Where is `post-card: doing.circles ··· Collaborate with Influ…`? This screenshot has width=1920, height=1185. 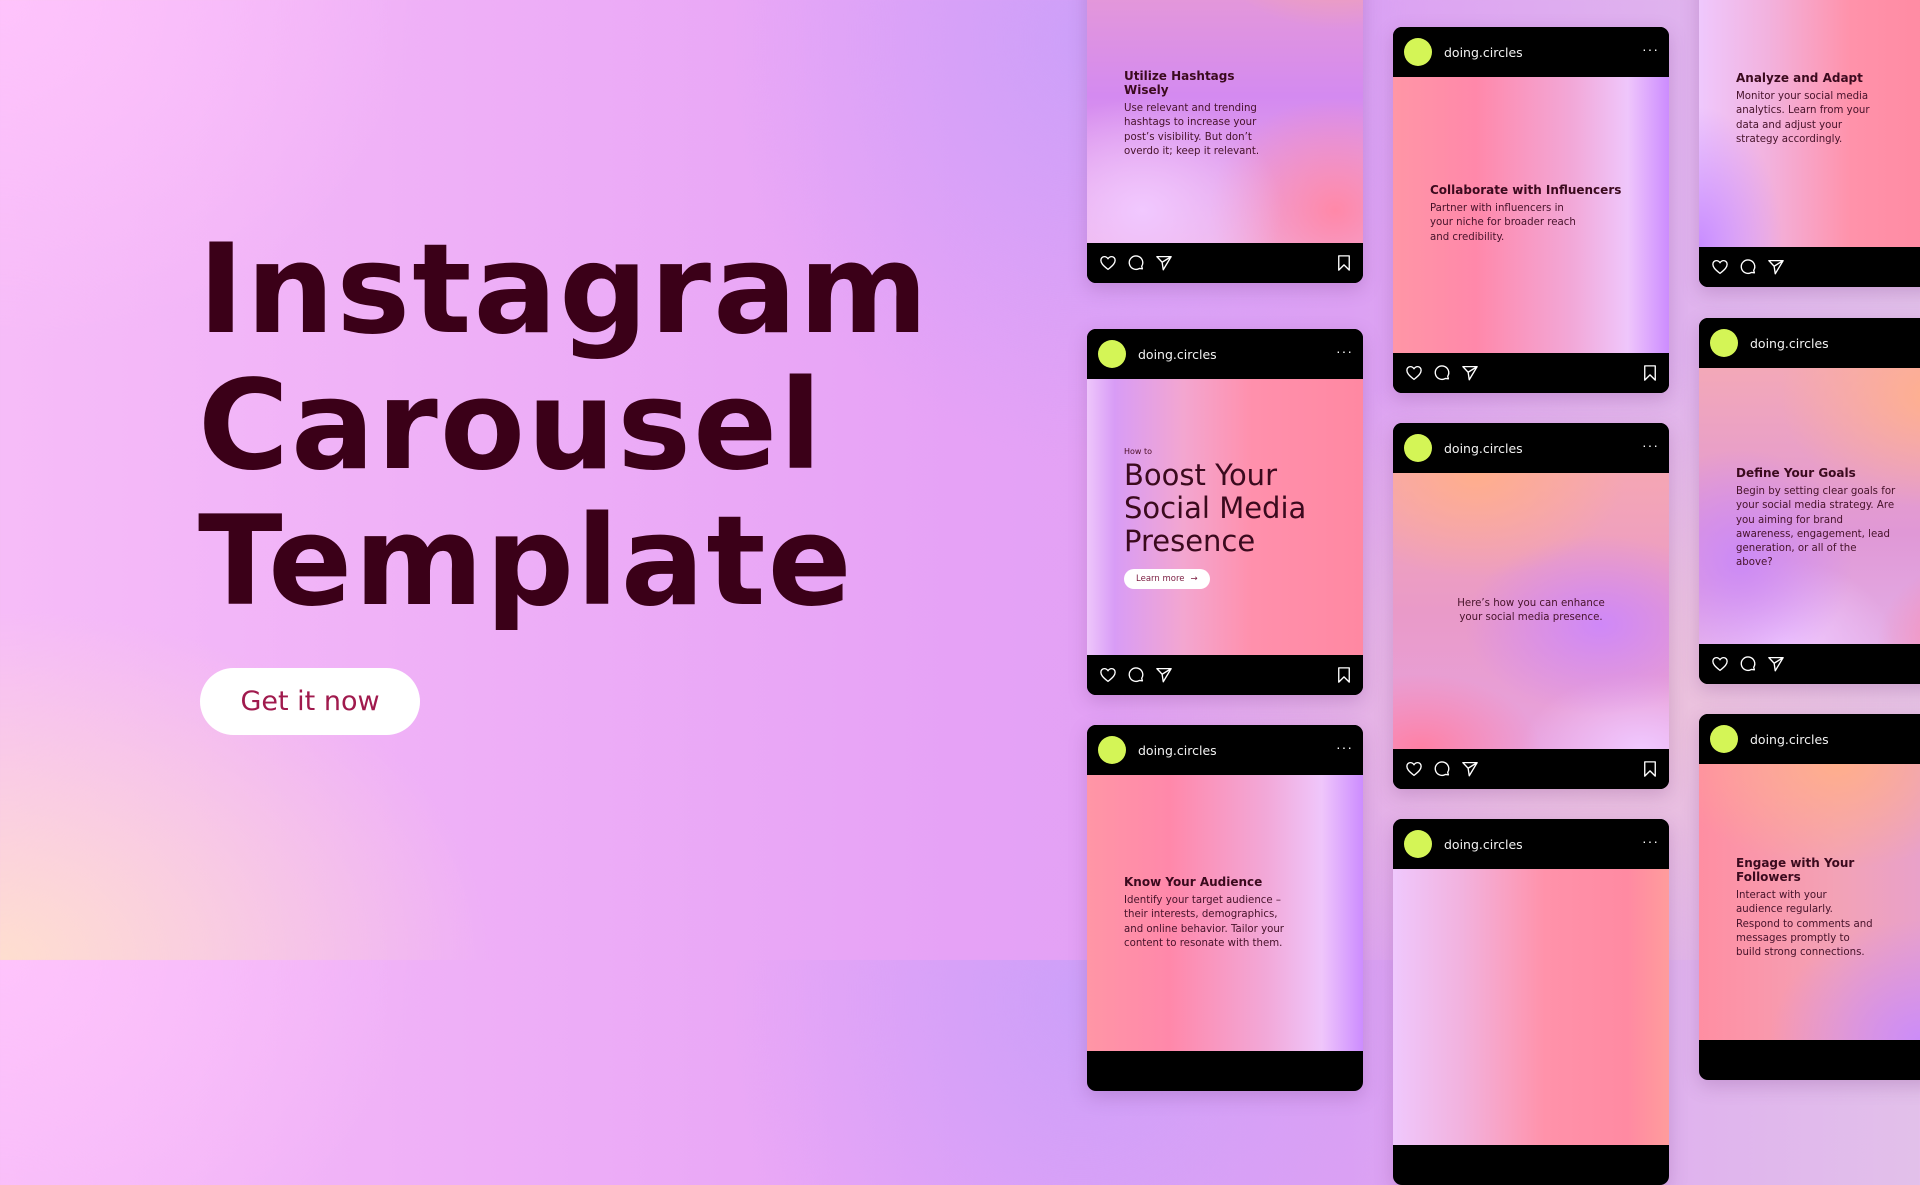
post-card: doing.circles ··· Collaborate with Influ… is located at coordinates (1531, 210).